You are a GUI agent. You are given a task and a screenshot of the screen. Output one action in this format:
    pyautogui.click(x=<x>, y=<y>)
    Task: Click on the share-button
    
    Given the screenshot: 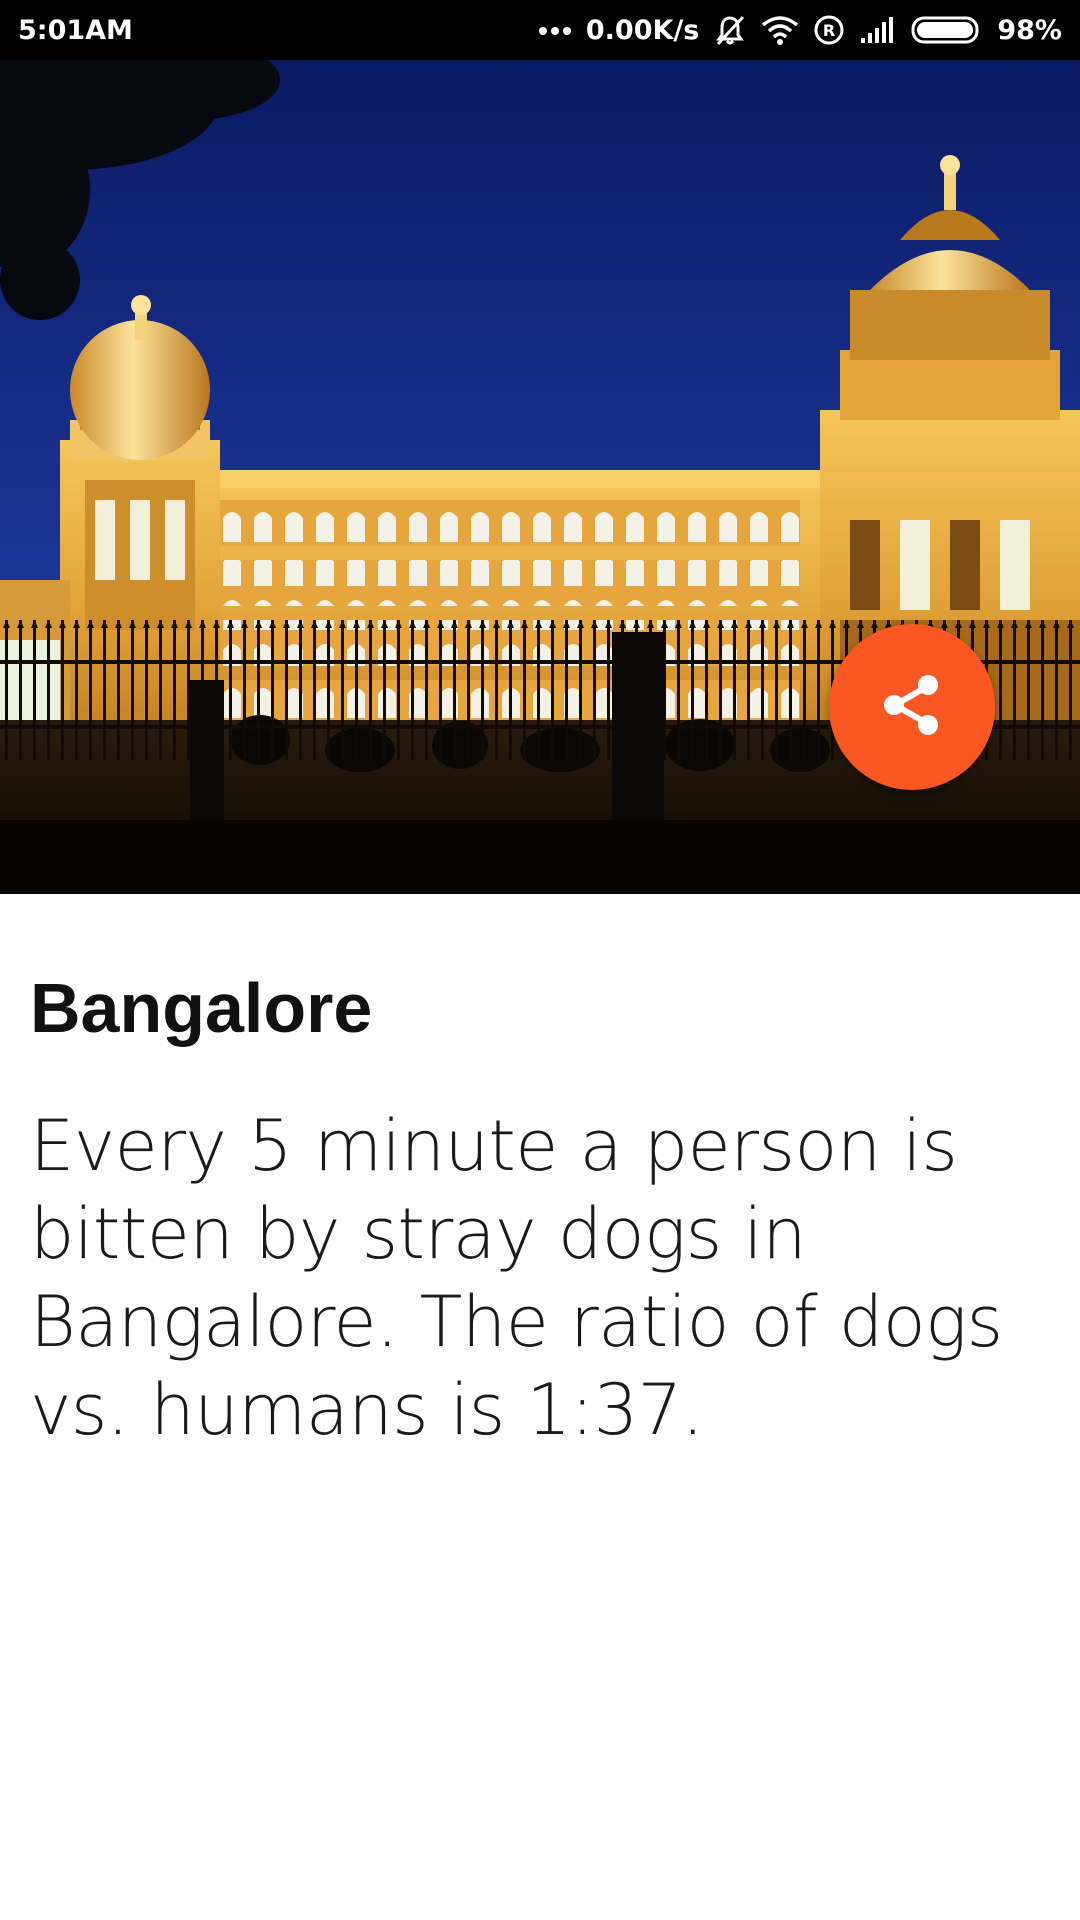 What is the action you would take?
    pyautogui.click(x=912, y=707)
    